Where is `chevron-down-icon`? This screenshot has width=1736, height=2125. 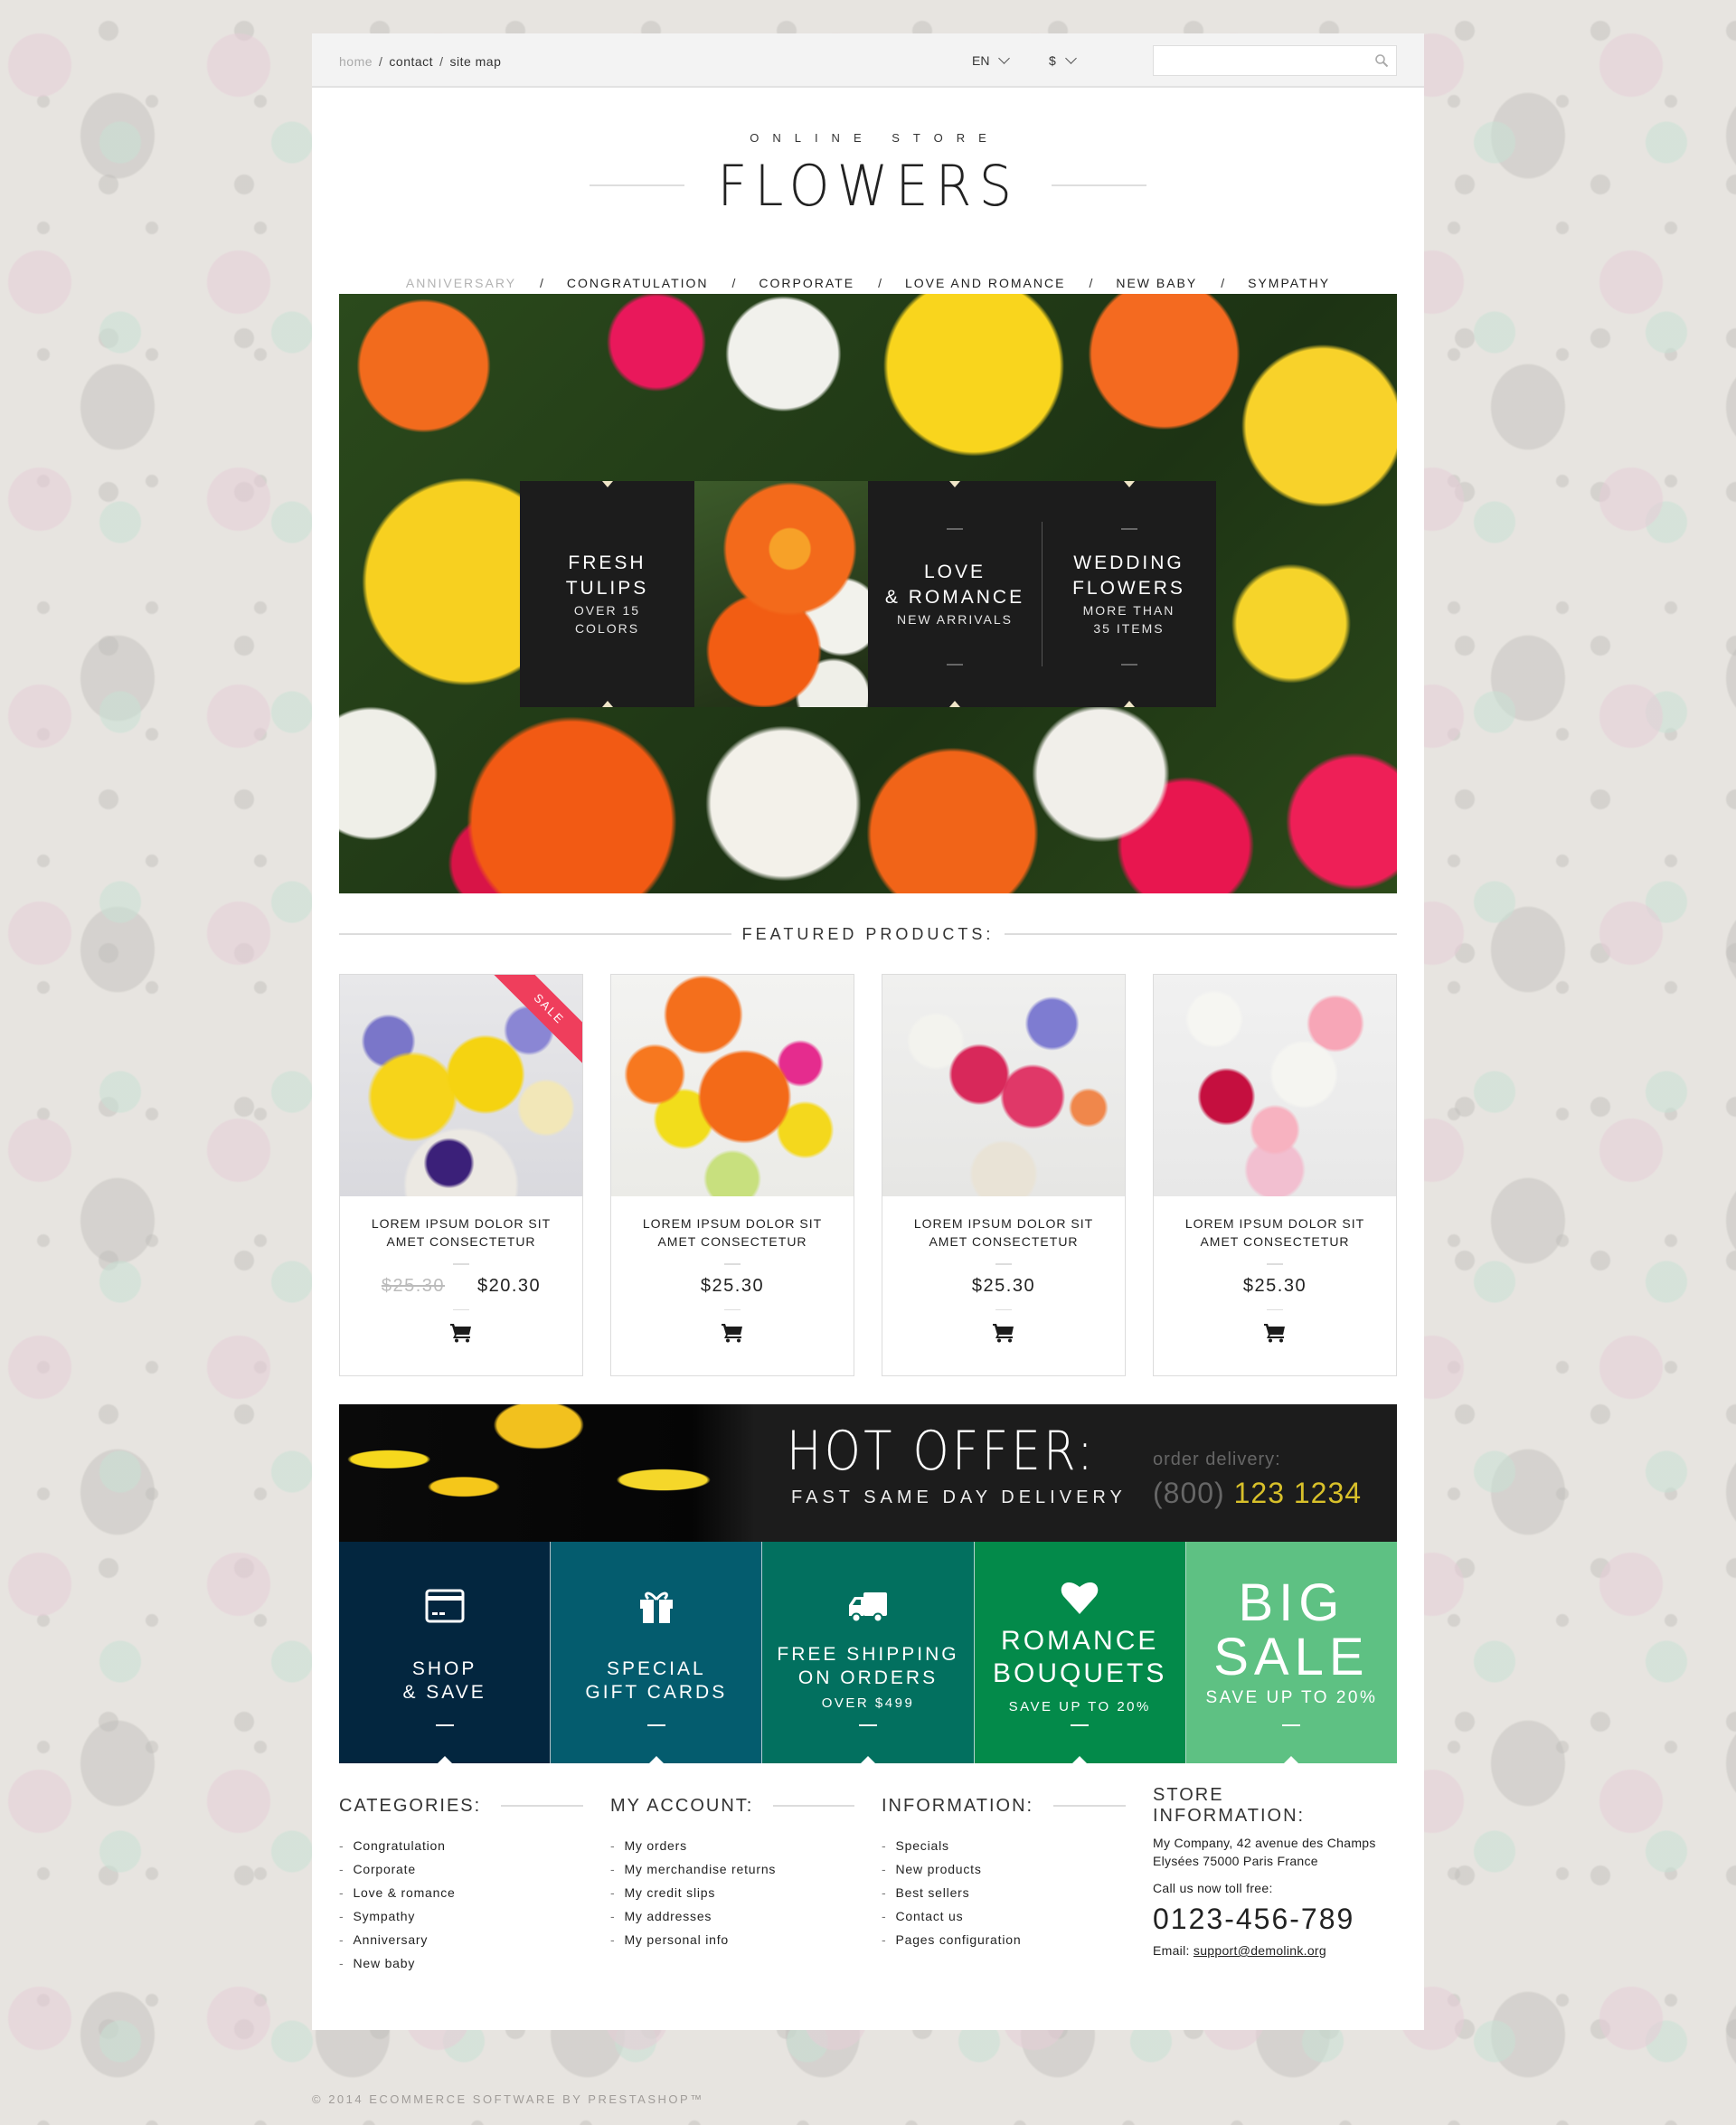 chevron-down-icon is located at coordinates (1004, 58).